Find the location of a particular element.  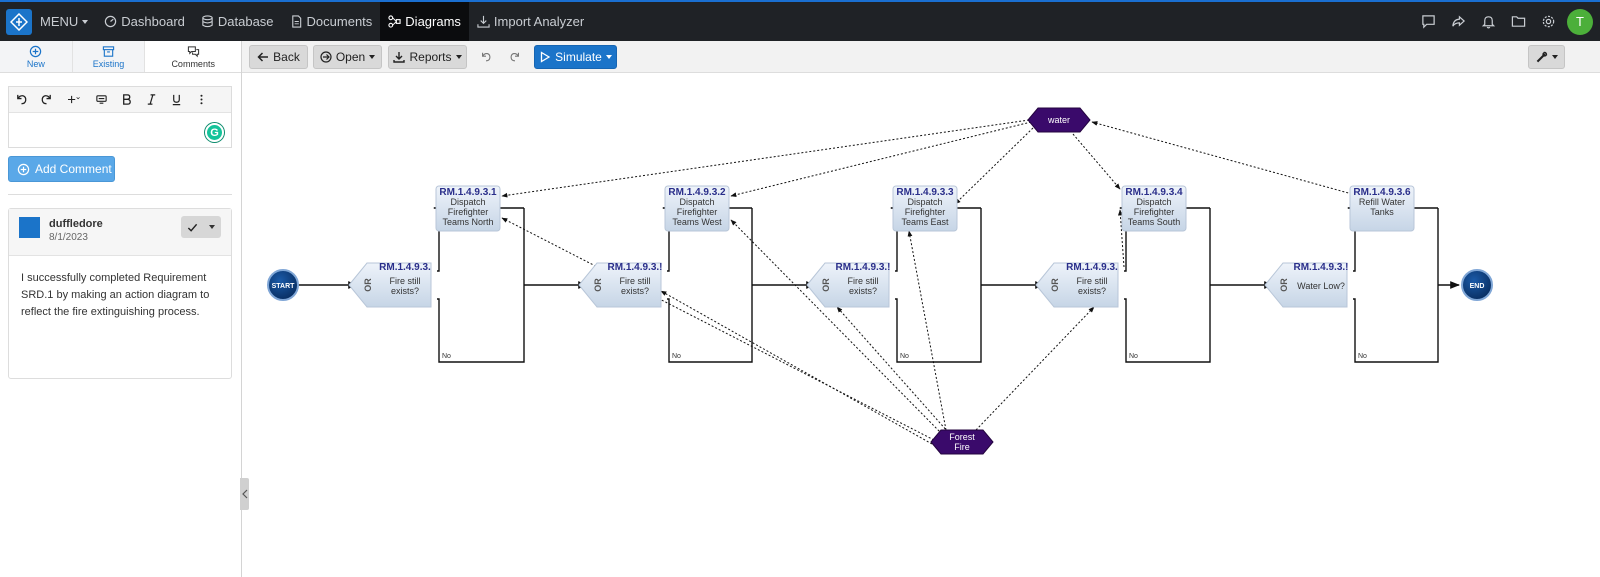

tab-comments-label: Comments is located at coordinates (193, 63).